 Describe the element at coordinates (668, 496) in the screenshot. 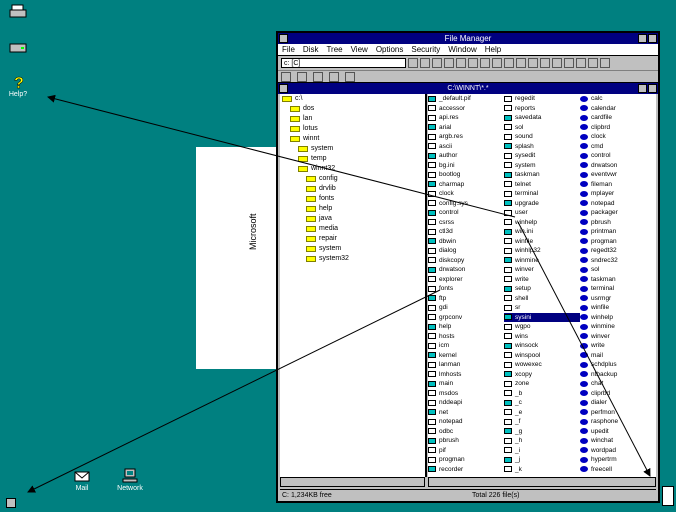

I see `corner-box` at that location.